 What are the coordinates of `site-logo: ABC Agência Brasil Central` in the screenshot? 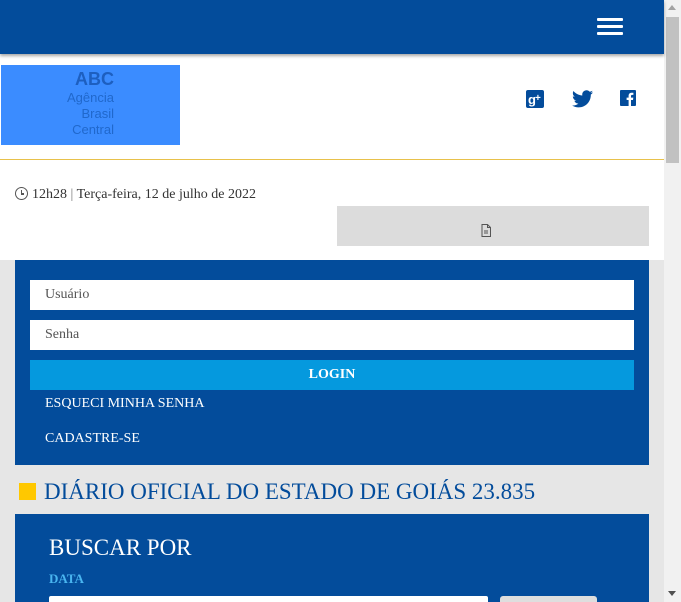 It's located at (90, 105).